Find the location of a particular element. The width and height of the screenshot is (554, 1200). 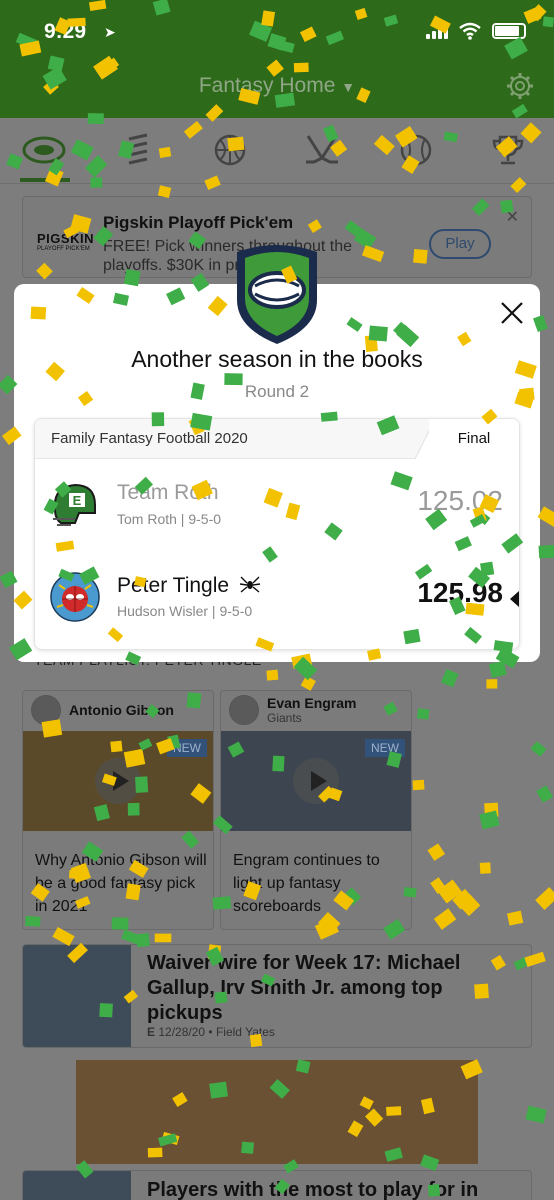

basketball-icon is located at coordinates (230, 150).